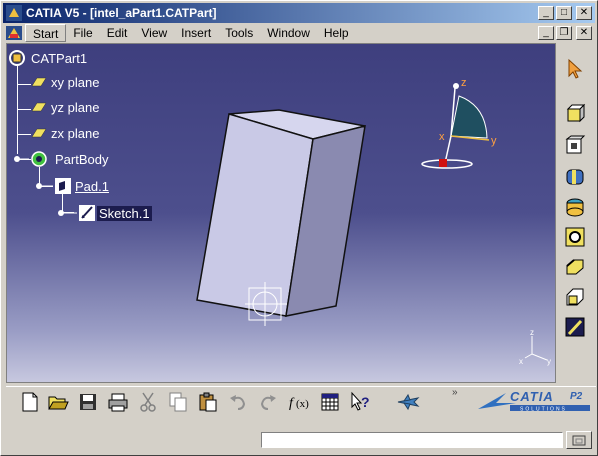 The image size is (598, 456). I want to click on save-button, so click(88, 402).